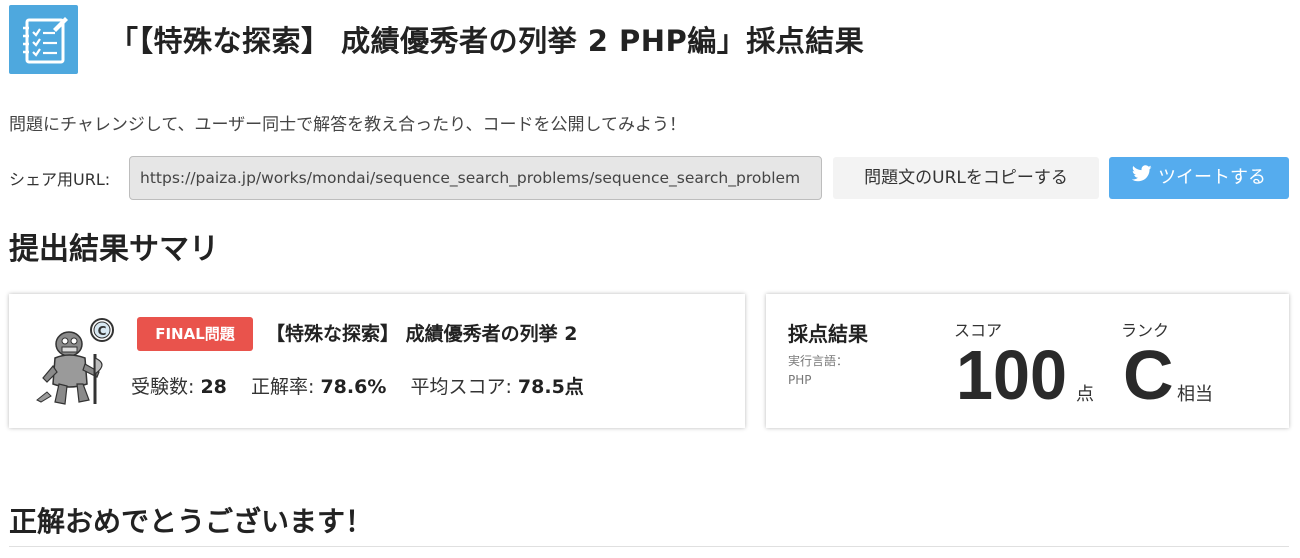  Describe the element at coordinates (114, 249) in the screenshot. I see `summary-title: 提出結果サマリ` at that location.